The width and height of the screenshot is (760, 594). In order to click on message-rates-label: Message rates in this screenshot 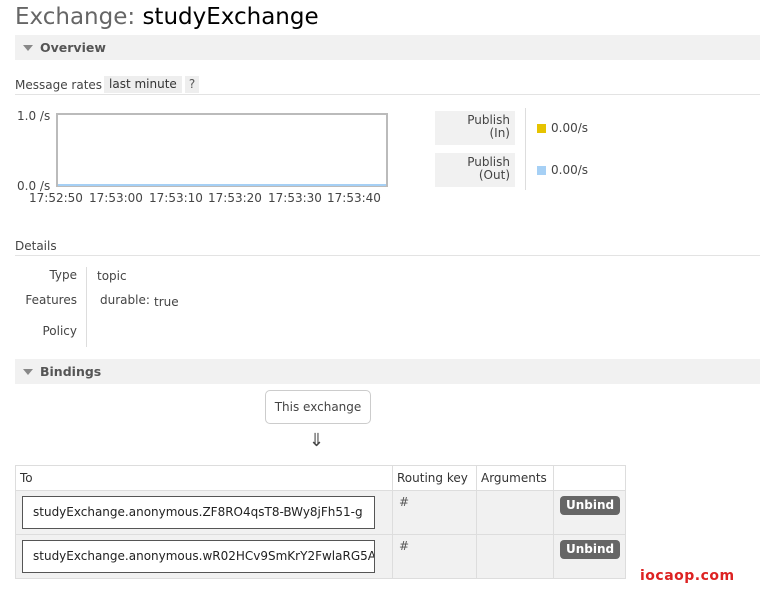, I will do `click(59, 85)`.